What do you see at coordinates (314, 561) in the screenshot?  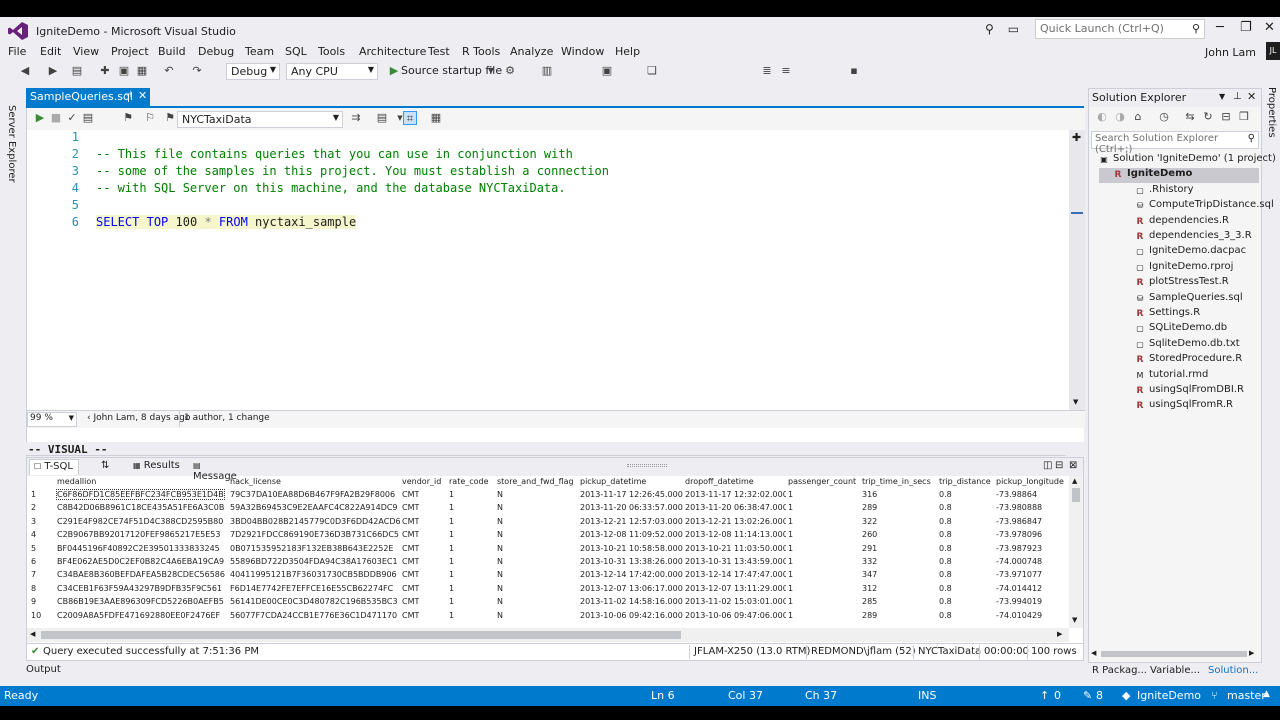 I see `table-cell: 55896BD722D3504FDA94C38A17603EC1` at bounding box center [314, 561].